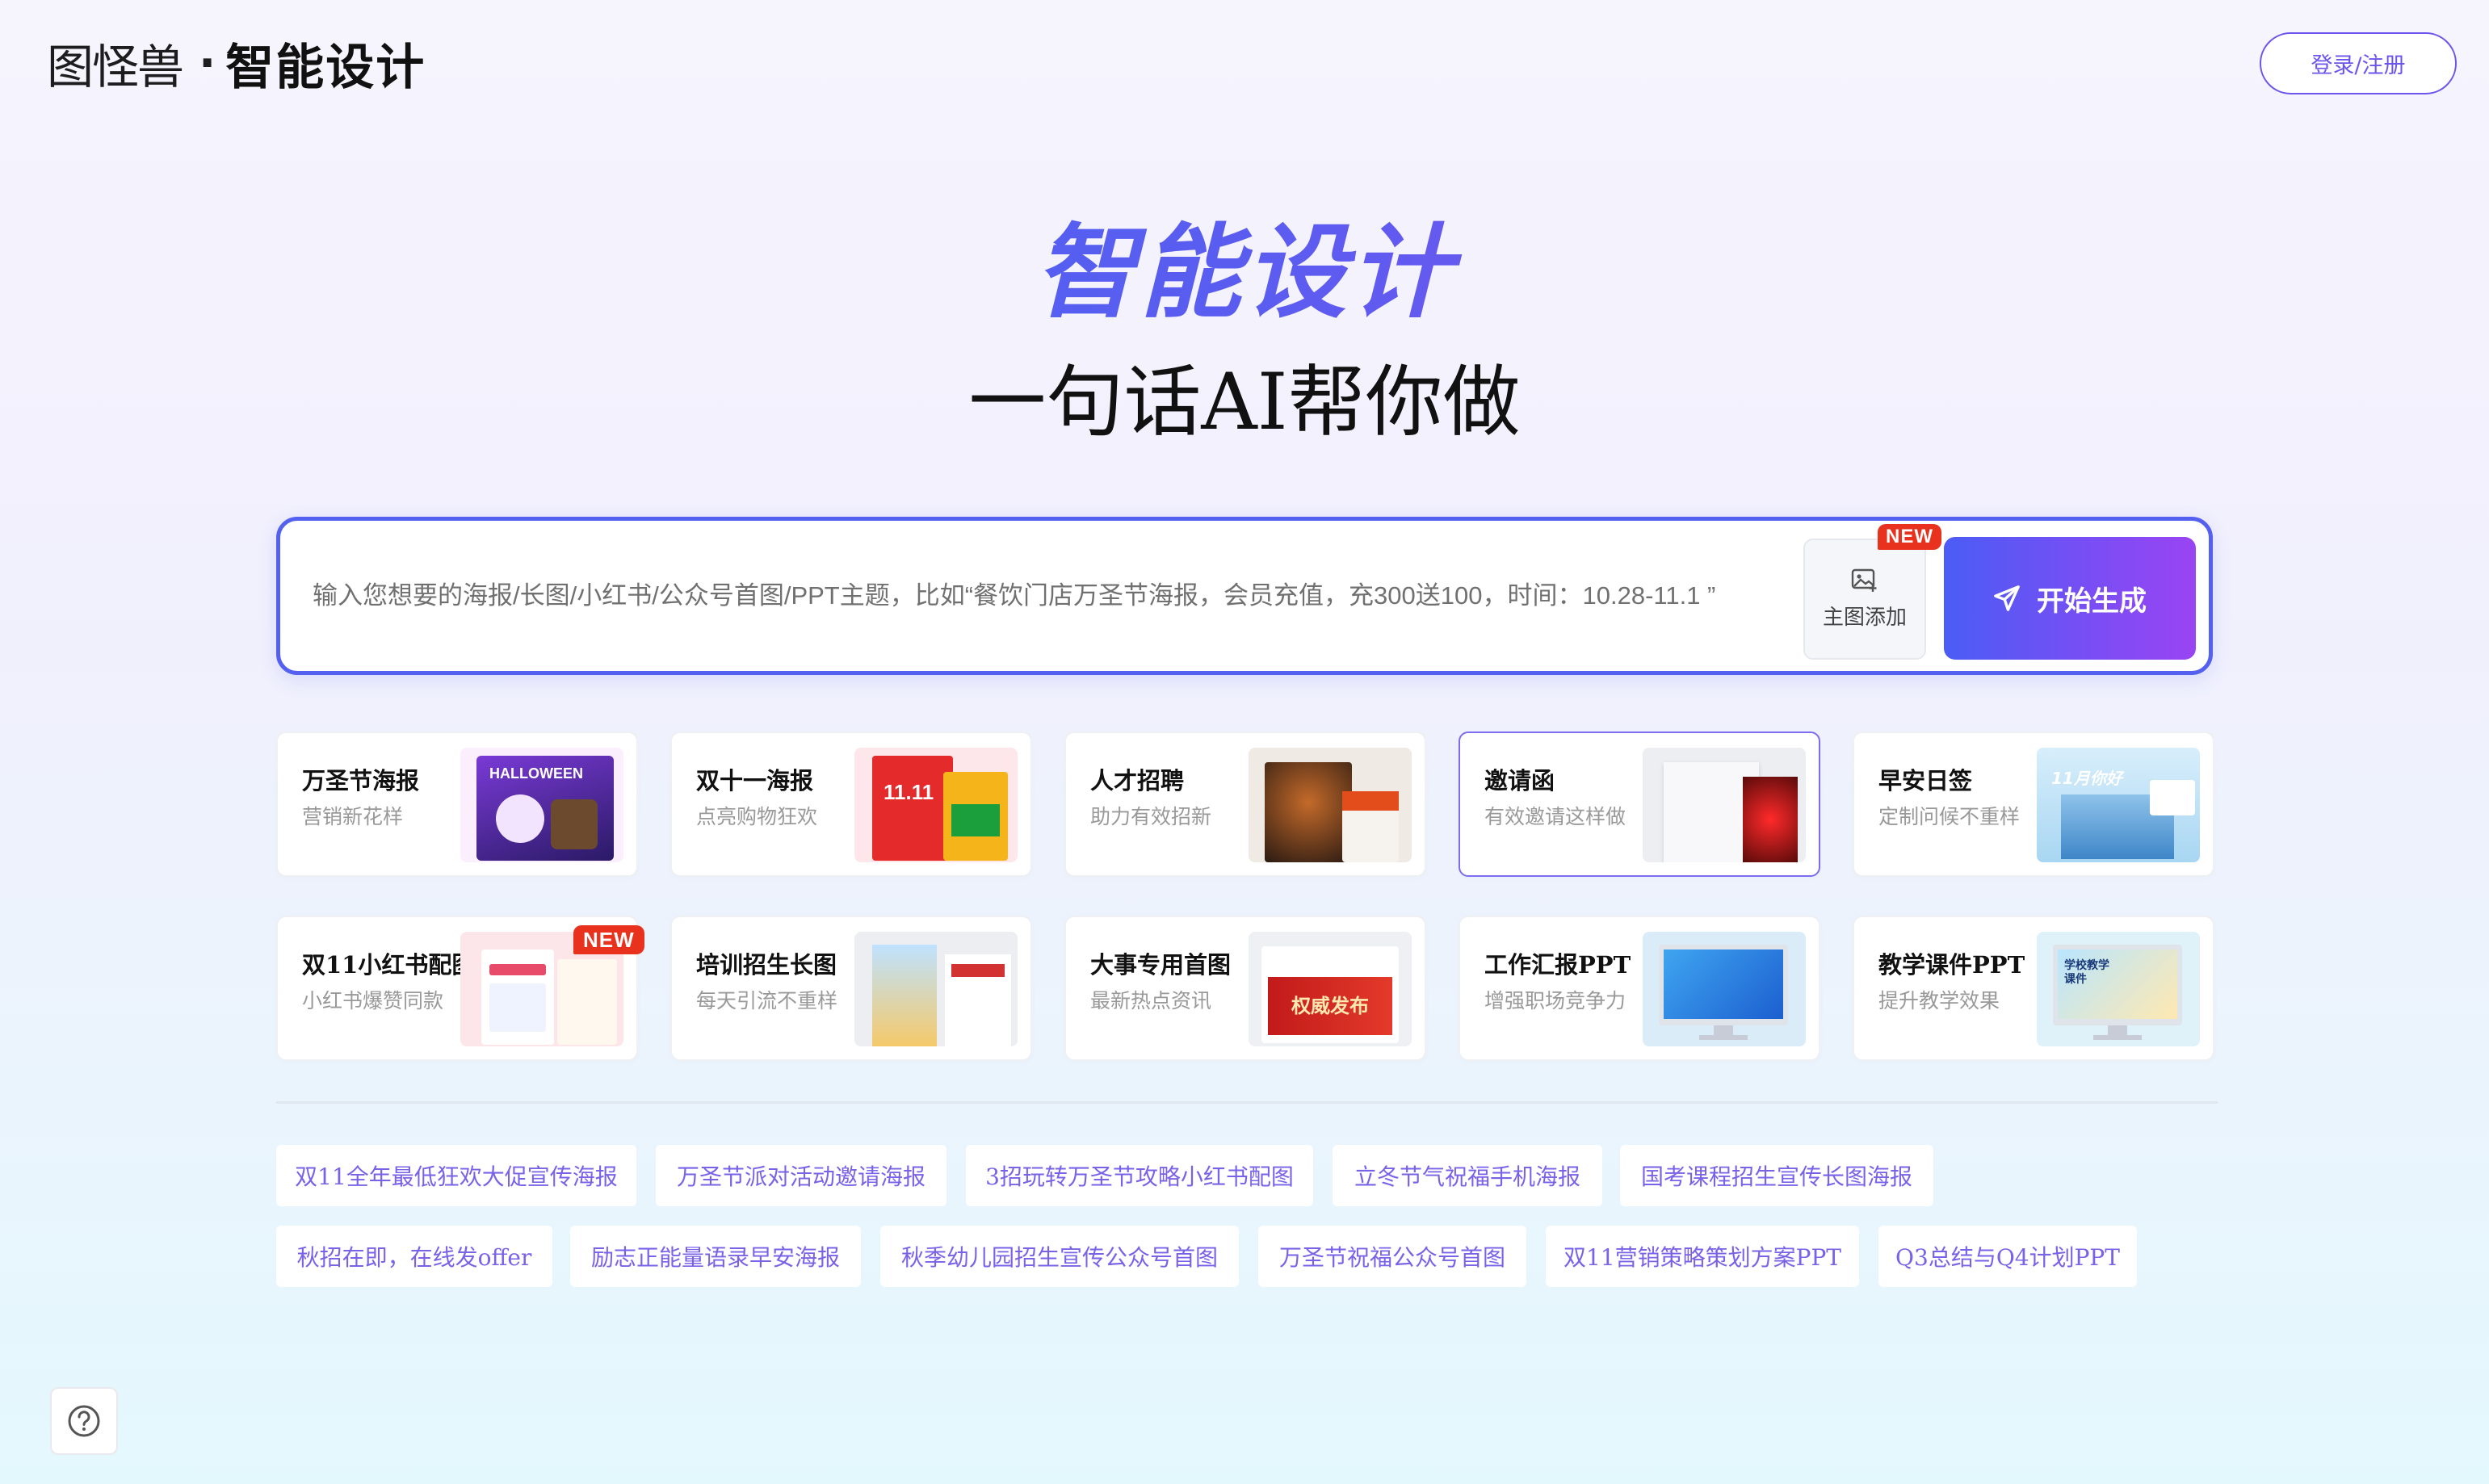 This screenshot has width=2489, height=1484. What do you see at coordinates (1864, 617) in the screenshot?
I see `main-image-add-label: 主图添加` at bounding box center [1864, 617].